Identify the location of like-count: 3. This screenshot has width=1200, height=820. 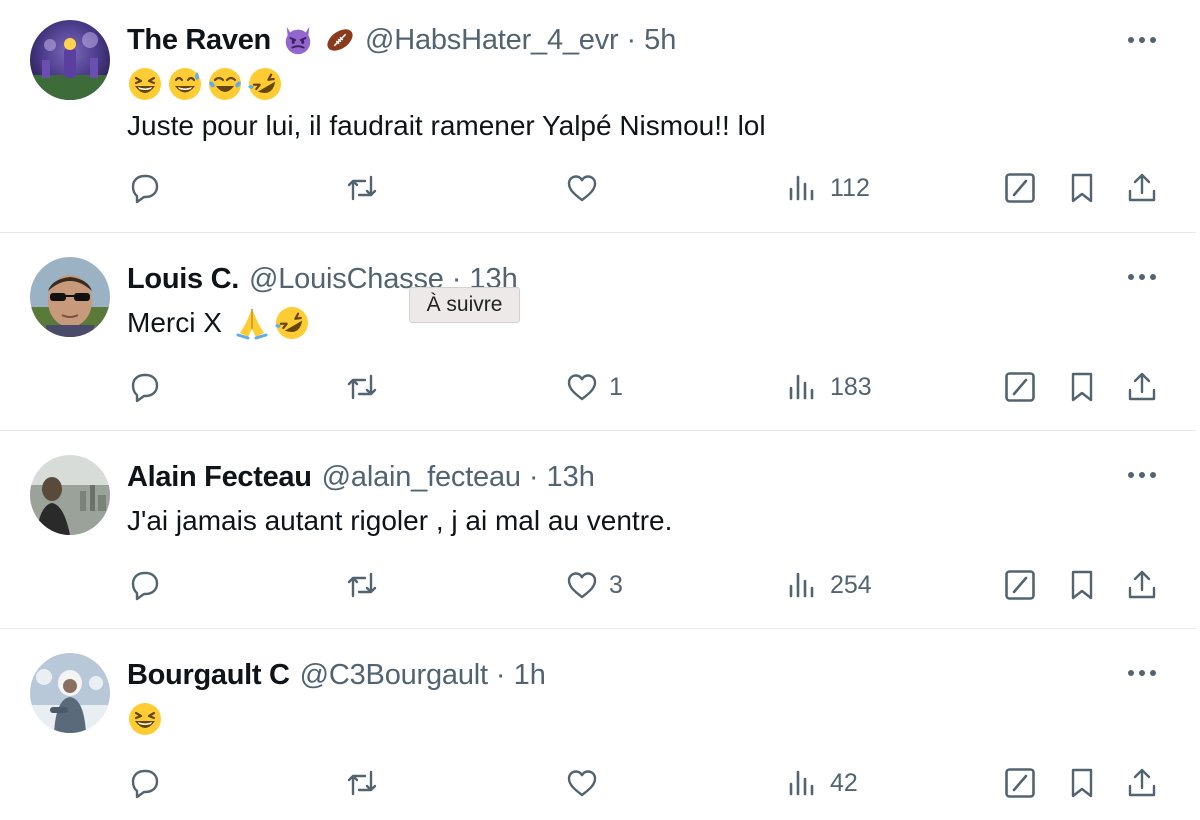
(616, 584).